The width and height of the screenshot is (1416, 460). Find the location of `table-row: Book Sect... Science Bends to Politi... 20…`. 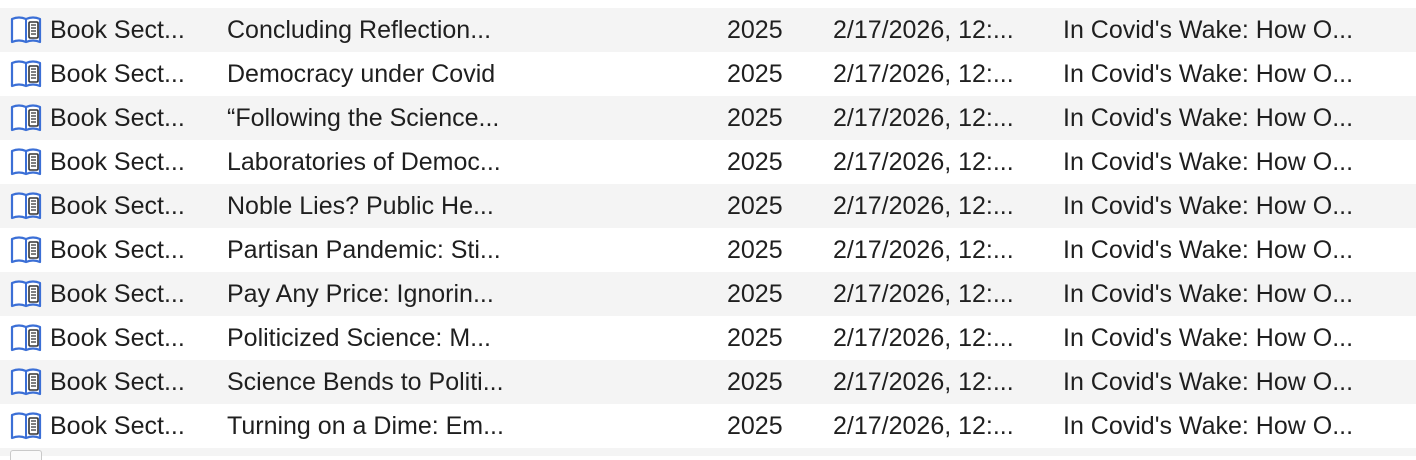

table-row: Book Sect... Science Bends to Politi... 20… is located at coordinates (708, 382).